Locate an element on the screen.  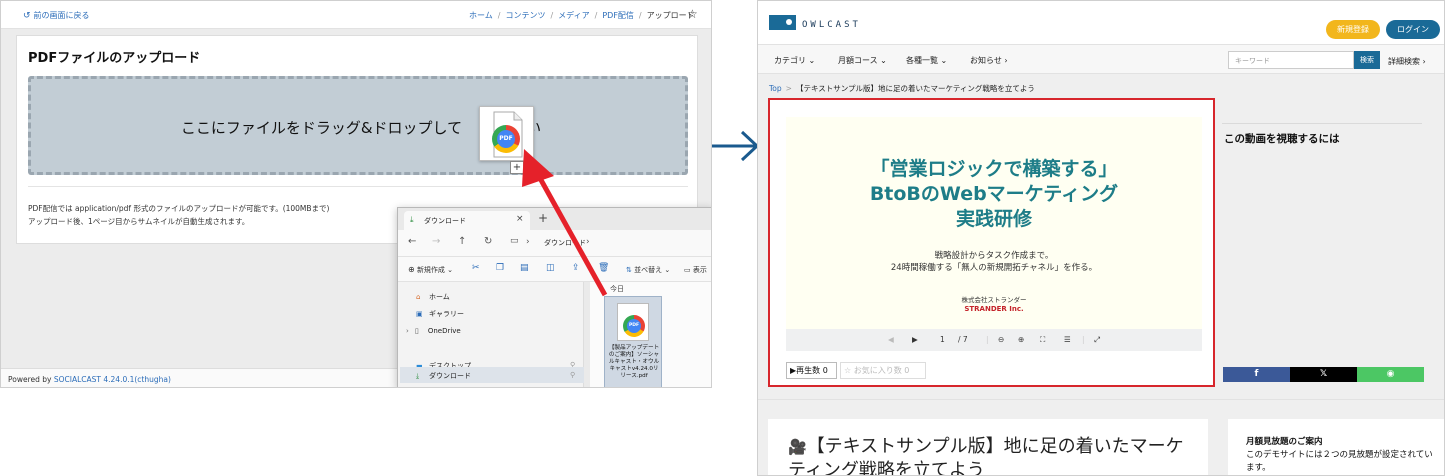
share-x-button: 𝕏 is located at coordinates (1323, 374).